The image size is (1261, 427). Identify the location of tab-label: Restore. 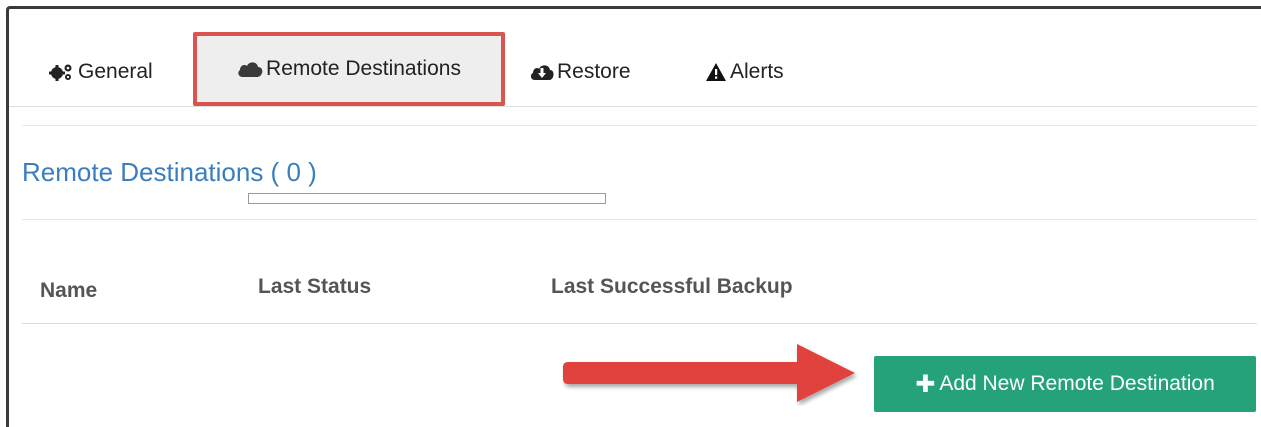
(594, 71).